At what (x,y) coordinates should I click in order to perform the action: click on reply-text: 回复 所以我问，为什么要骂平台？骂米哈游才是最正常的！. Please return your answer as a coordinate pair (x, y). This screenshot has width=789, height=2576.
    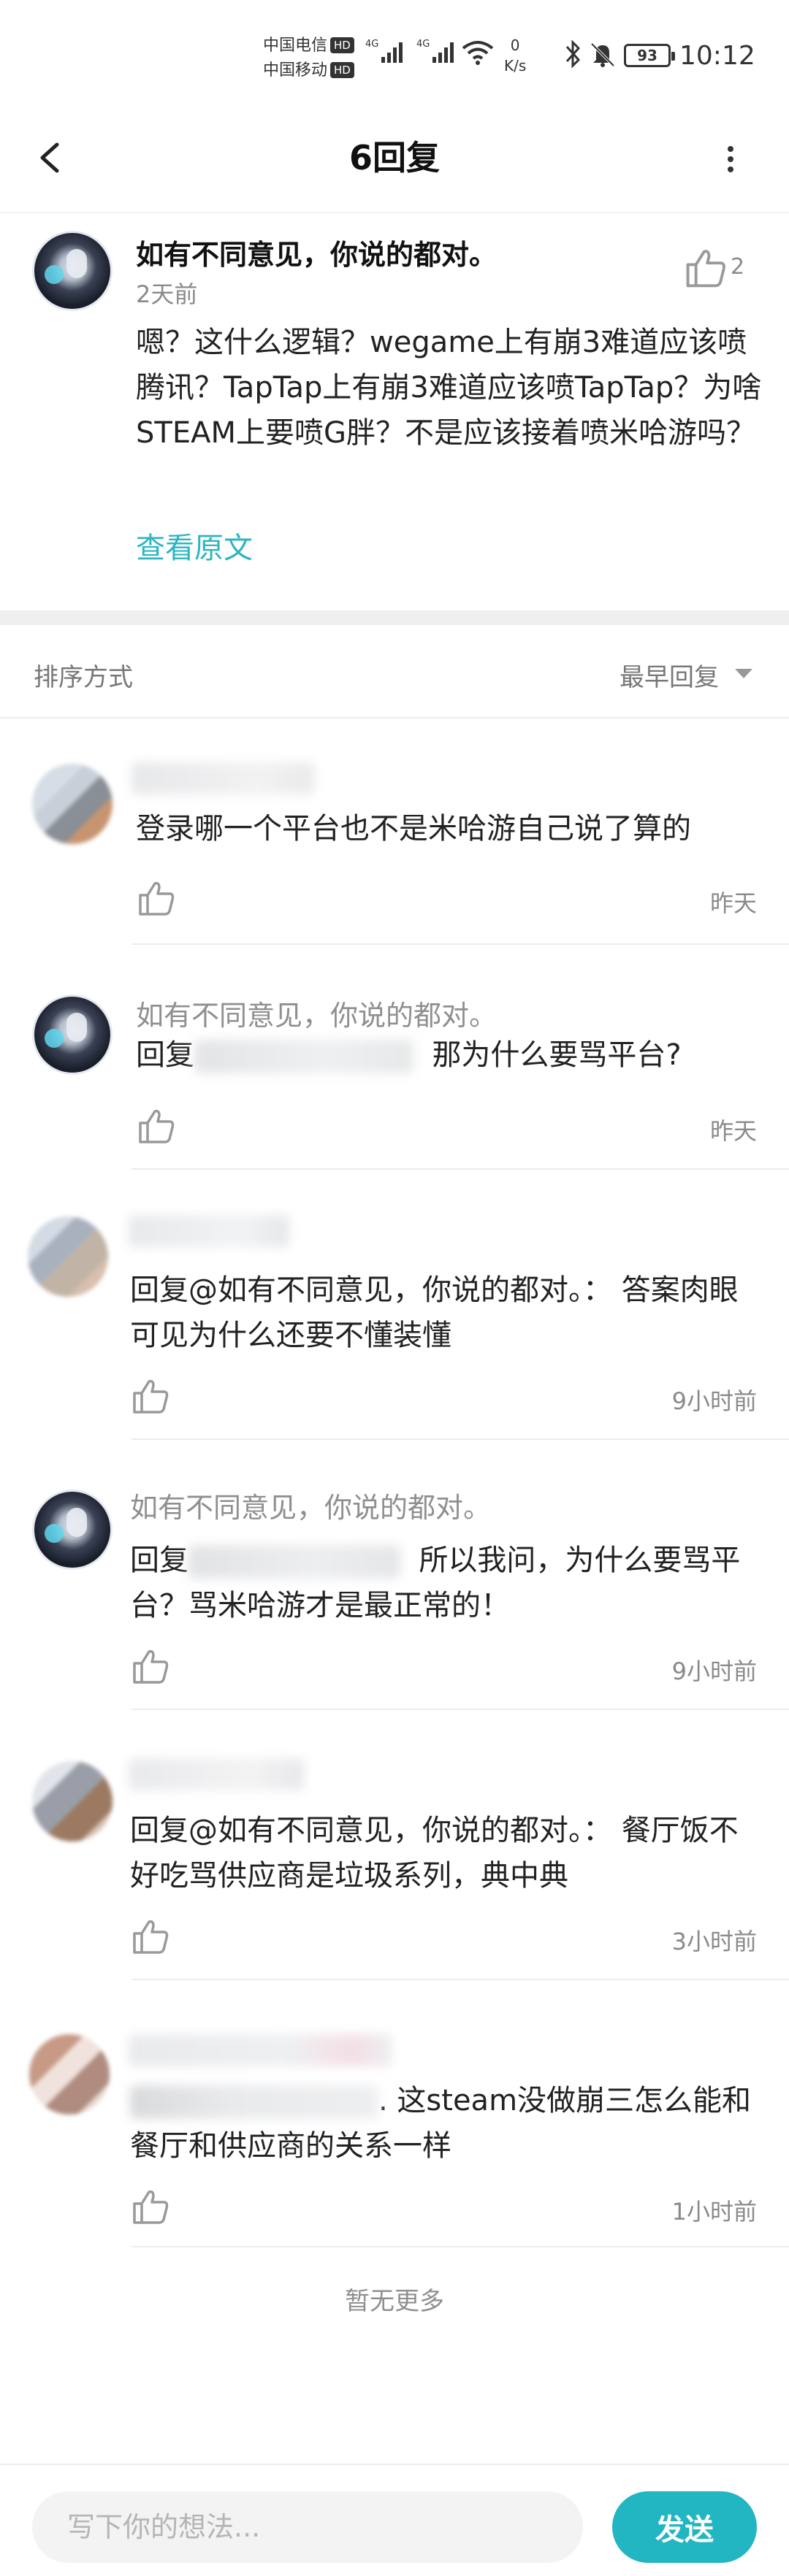
    Looking at the image, I should click on (435, 1583).